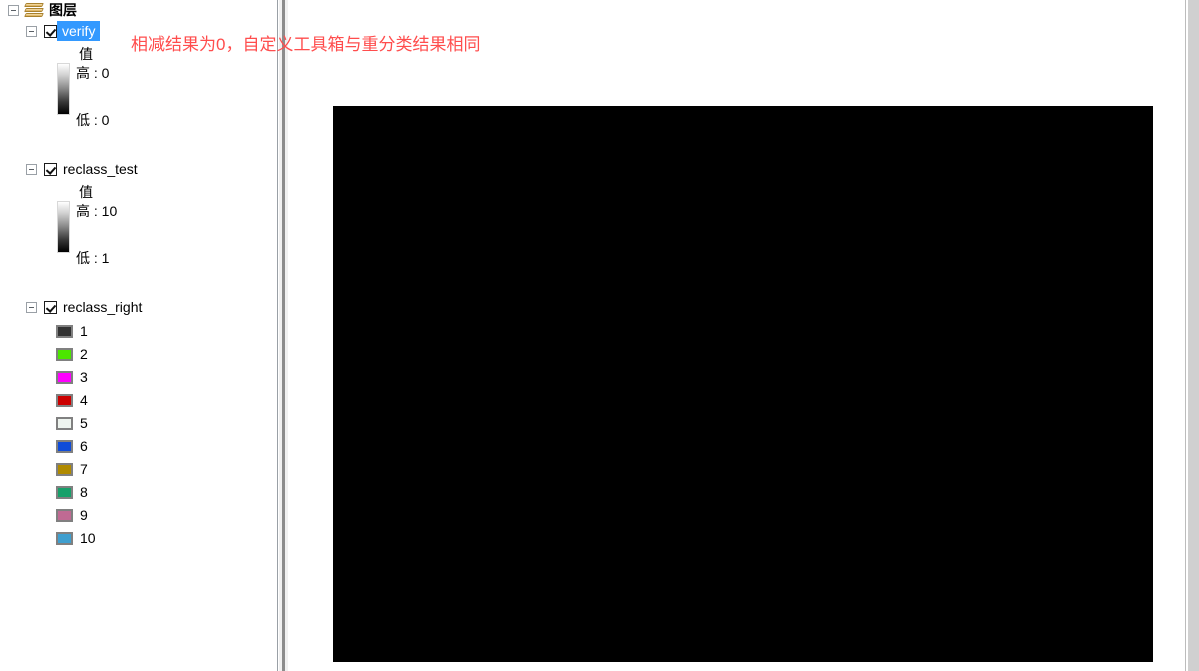  I want to click on legend-item: 1, so click(72, 331).